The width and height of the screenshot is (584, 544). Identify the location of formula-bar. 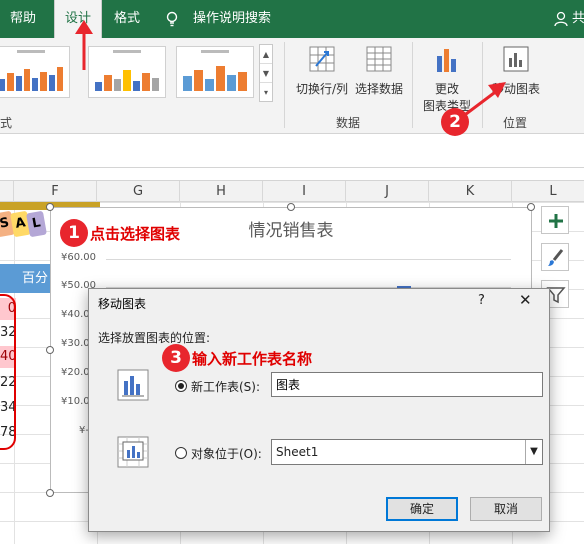
(292, 151).